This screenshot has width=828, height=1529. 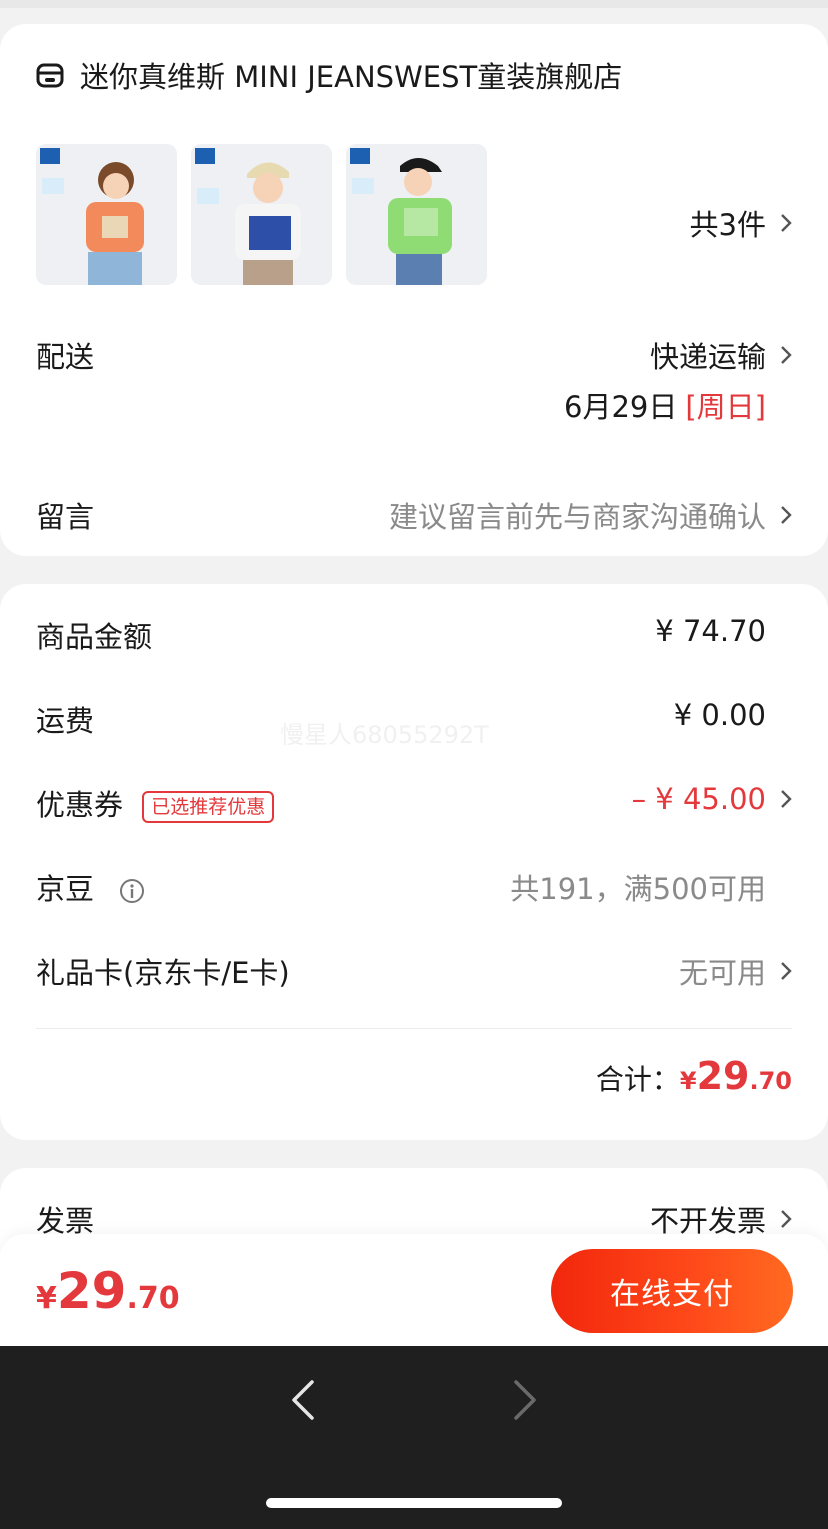 I want to click on goods-amount-row: ¥ 74.70, so click(x=723, y=631).